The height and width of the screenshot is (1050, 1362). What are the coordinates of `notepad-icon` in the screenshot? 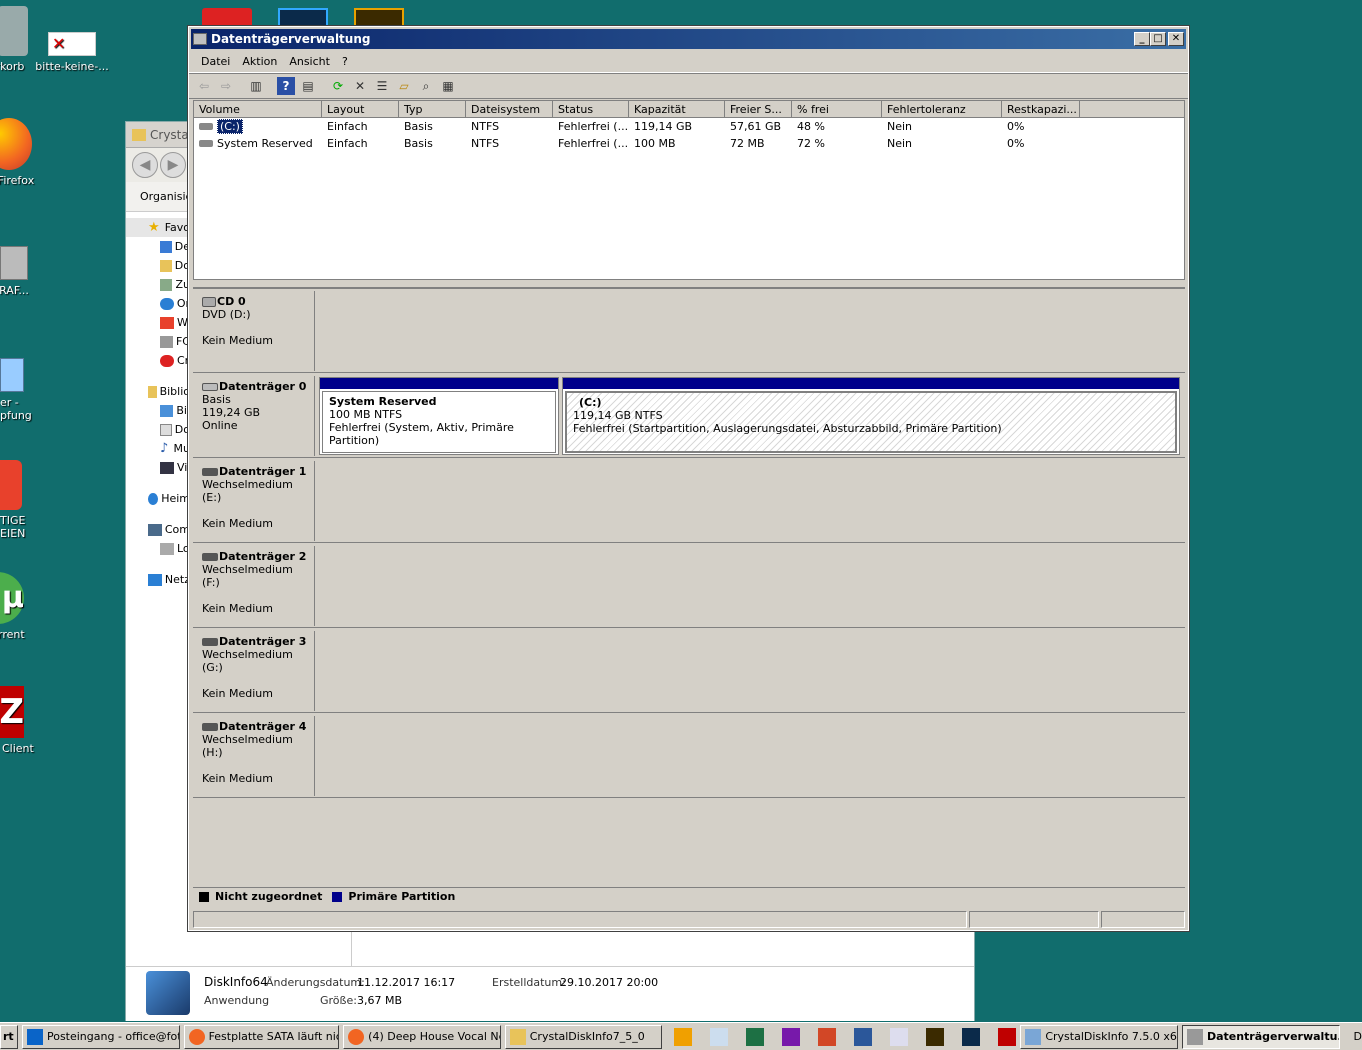 It's located at (899, 1036).